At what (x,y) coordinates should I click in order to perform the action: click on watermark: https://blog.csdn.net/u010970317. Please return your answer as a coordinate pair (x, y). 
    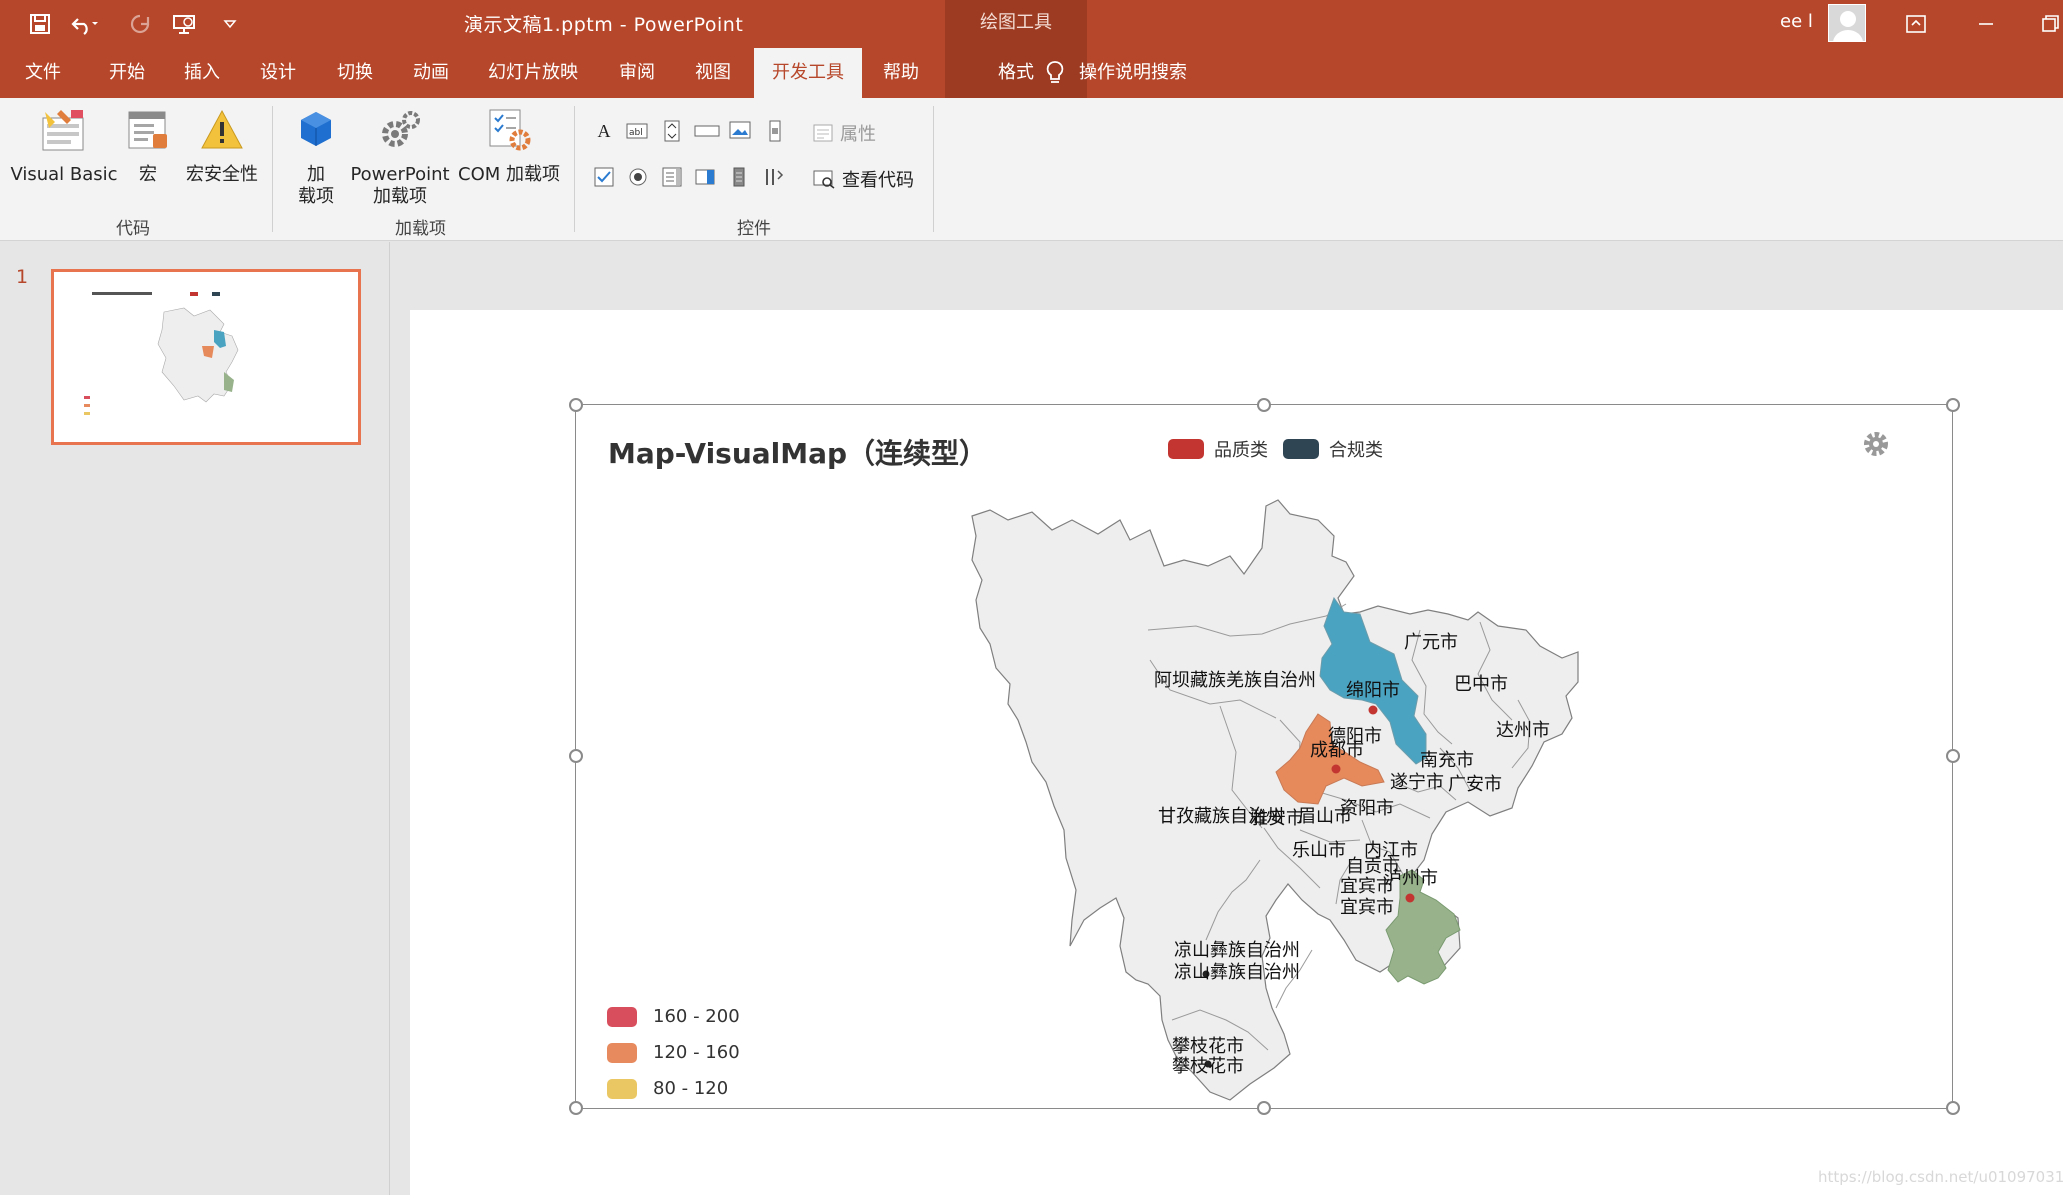
    Looking at the image, I should click on (1940, 1177).